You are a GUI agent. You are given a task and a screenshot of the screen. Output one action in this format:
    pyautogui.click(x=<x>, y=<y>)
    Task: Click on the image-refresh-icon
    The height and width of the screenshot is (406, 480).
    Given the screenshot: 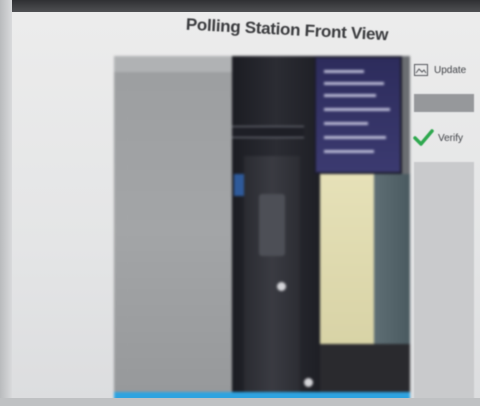 What is the action you would take?
    pyautogui.click(x=421, y=70)
    